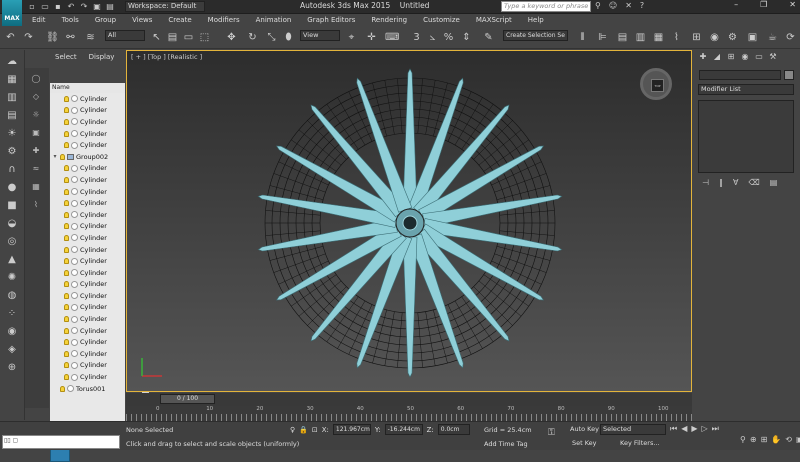 The height and width of the screenshot is (462, 800). What do you see at coordinates (70, 20) in the screenshot?
I see `menu-tools: Tools` at bounding box center [70, 20].